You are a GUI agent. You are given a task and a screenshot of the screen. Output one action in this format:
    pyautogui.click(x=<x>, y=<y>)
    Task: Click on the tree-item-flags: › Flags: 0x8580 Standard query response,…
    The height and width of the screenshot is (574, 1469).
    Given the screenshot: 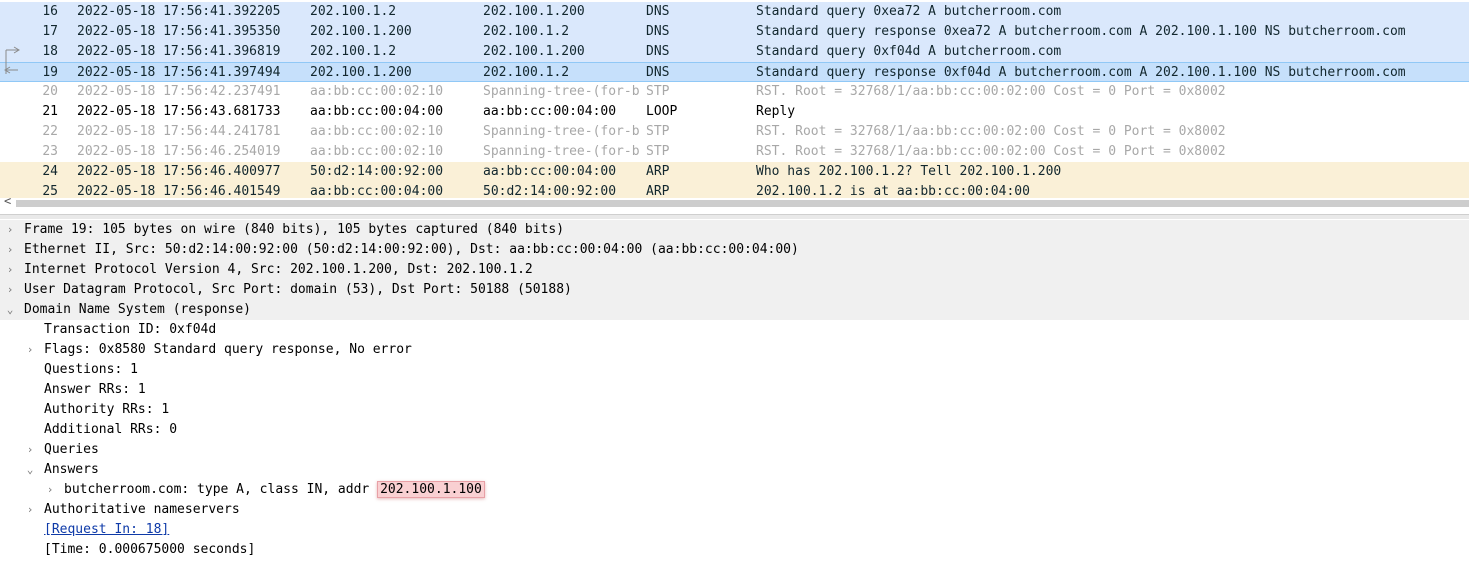 What is the action you would take?
    pyautogui.click(x=734, y=350)
    